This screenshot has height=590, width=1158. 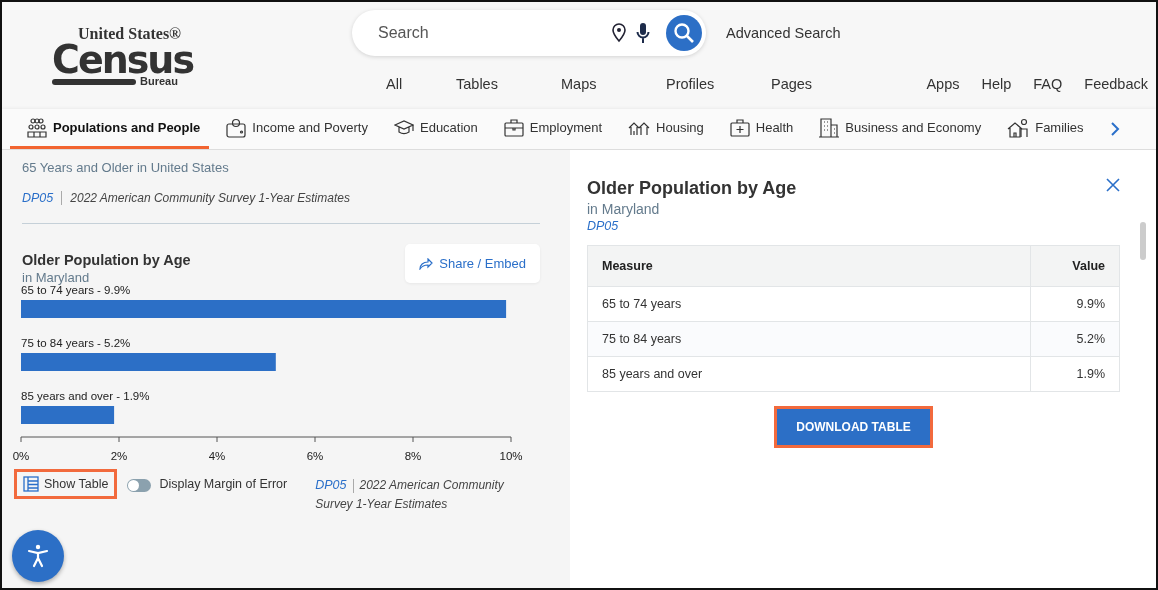 I want to click on nav-link: Tables, so click(x=508, y=84).